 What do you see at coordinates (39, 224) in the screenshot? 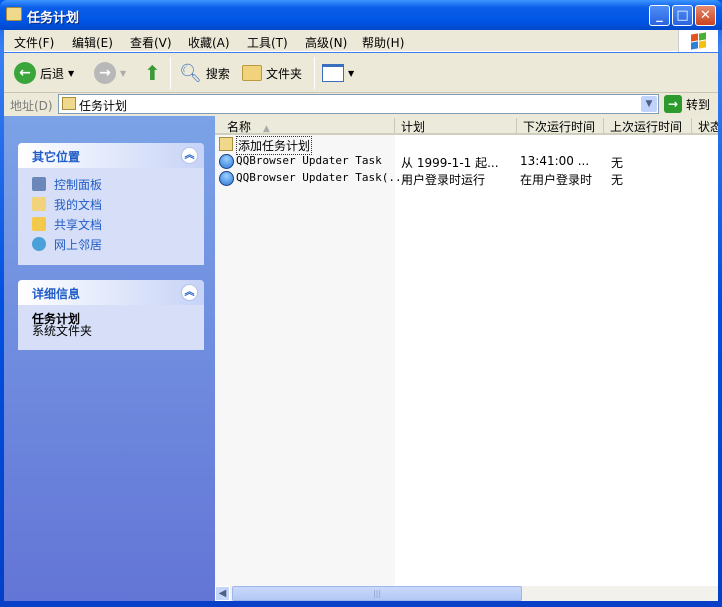
I see `shared-folder-icon` at bounding box center [39, 224].